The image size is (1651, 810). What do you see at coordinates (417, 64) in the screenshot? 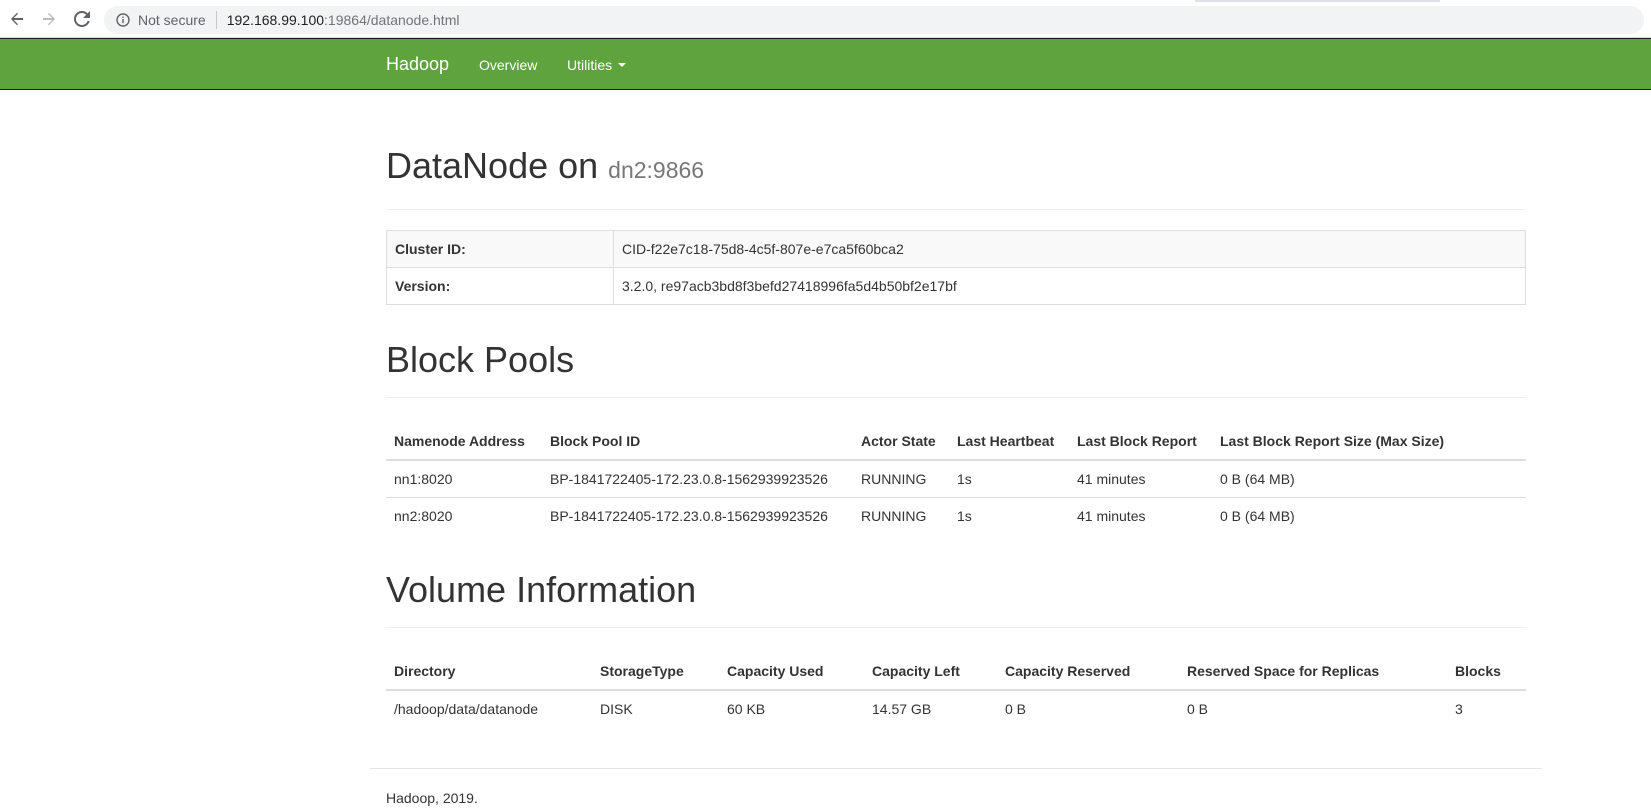
I see `navbar-brand: Hadoop` at bounding box center [417, 64].